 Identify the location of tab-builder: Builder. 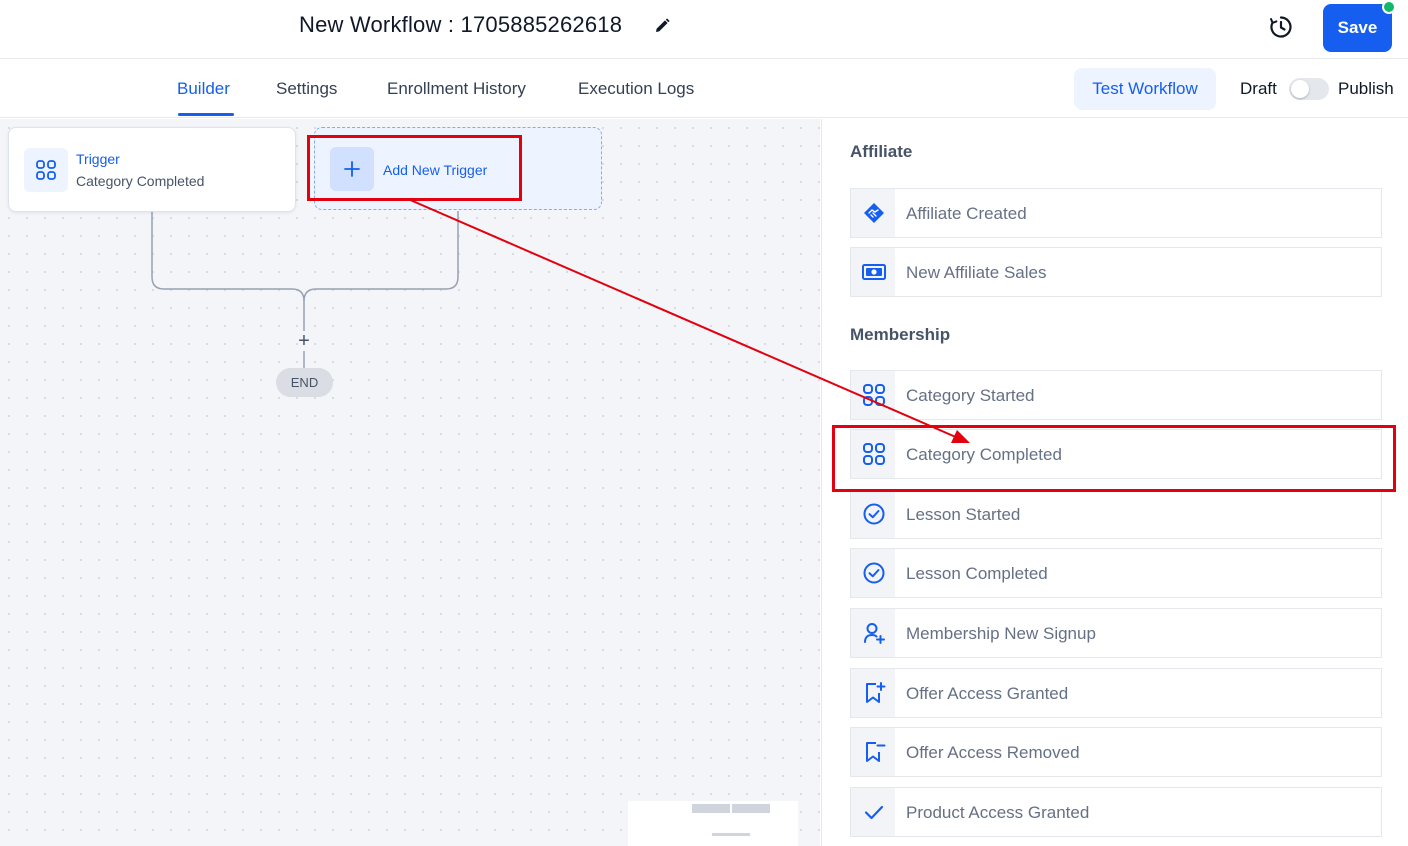
(203, 89).